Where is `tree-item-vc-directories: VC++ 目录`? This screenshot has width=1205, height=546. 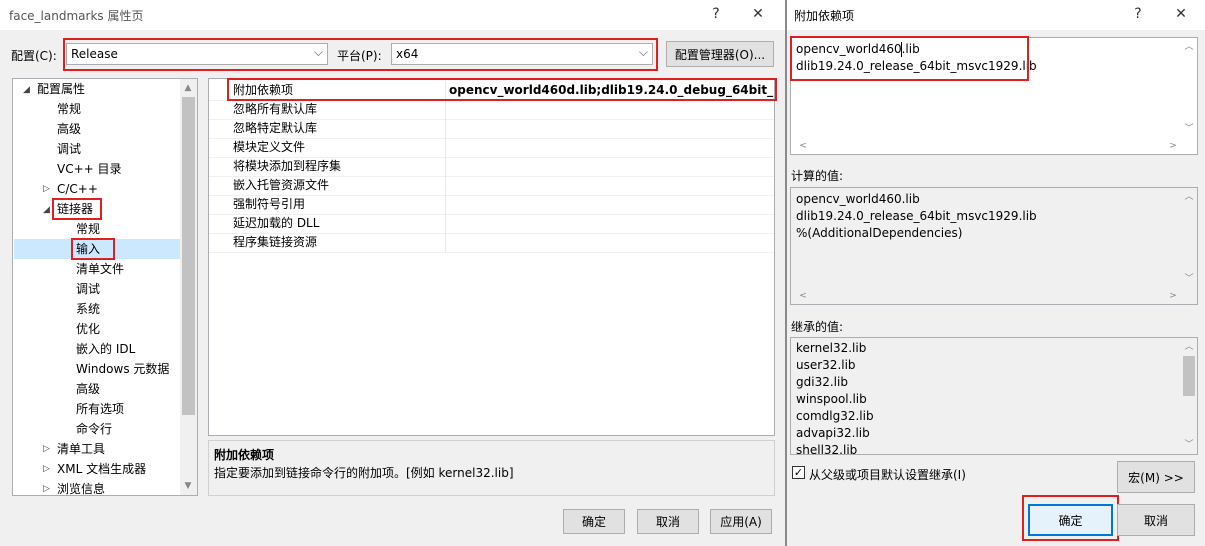
tree-item-vc-directories: VC++ 目录 is located at coordinates (89, 169).